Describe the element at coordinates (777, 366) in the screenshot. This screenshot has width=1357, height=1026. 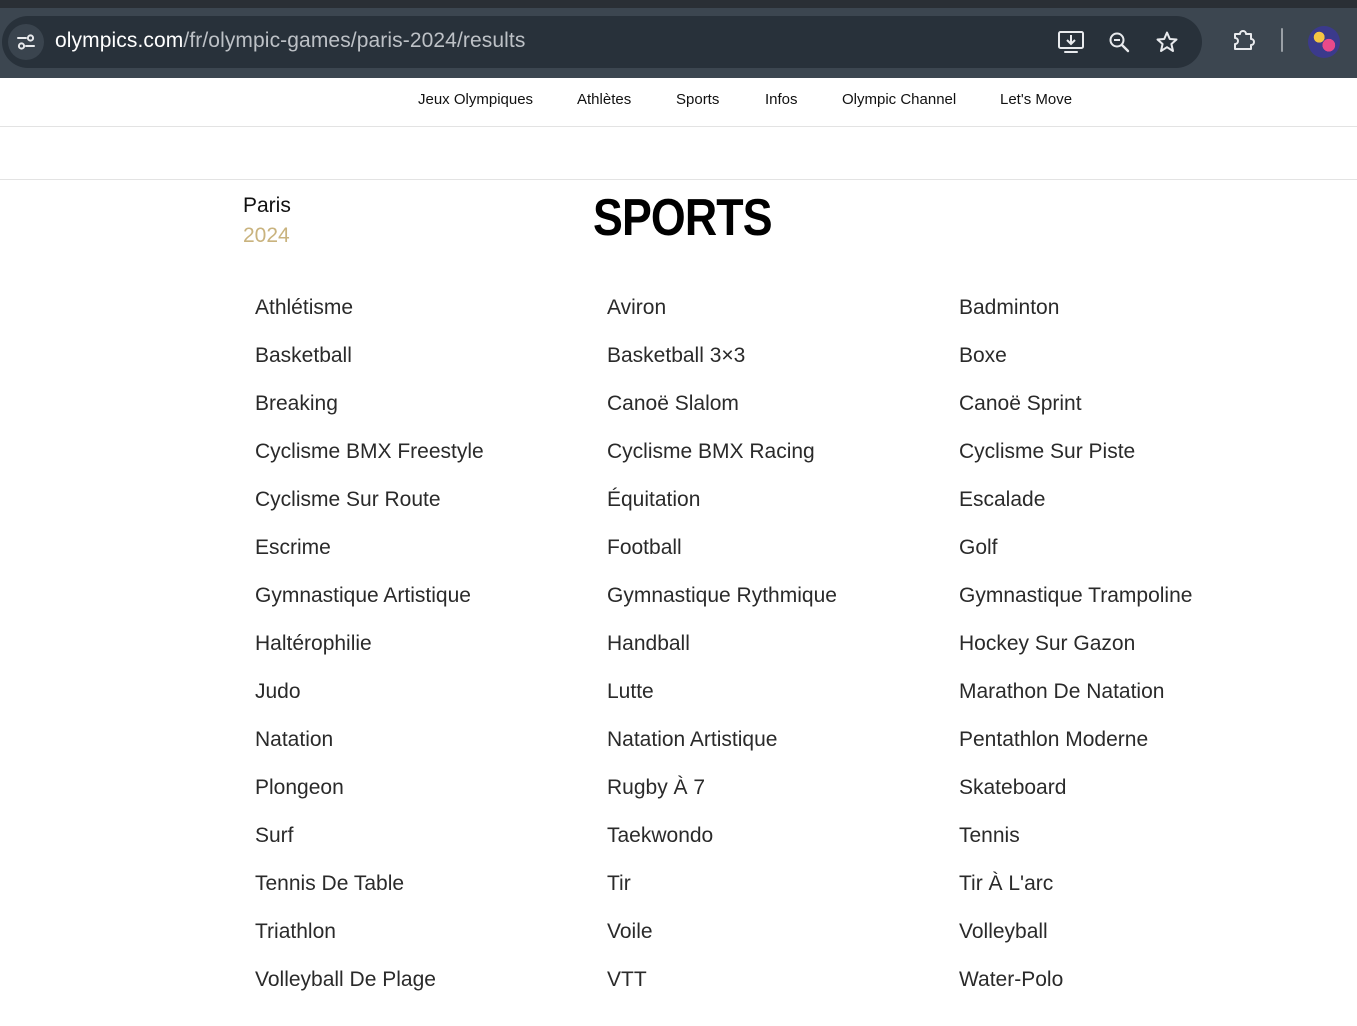
I see `sport-link: Basketball 3×3` at that location.